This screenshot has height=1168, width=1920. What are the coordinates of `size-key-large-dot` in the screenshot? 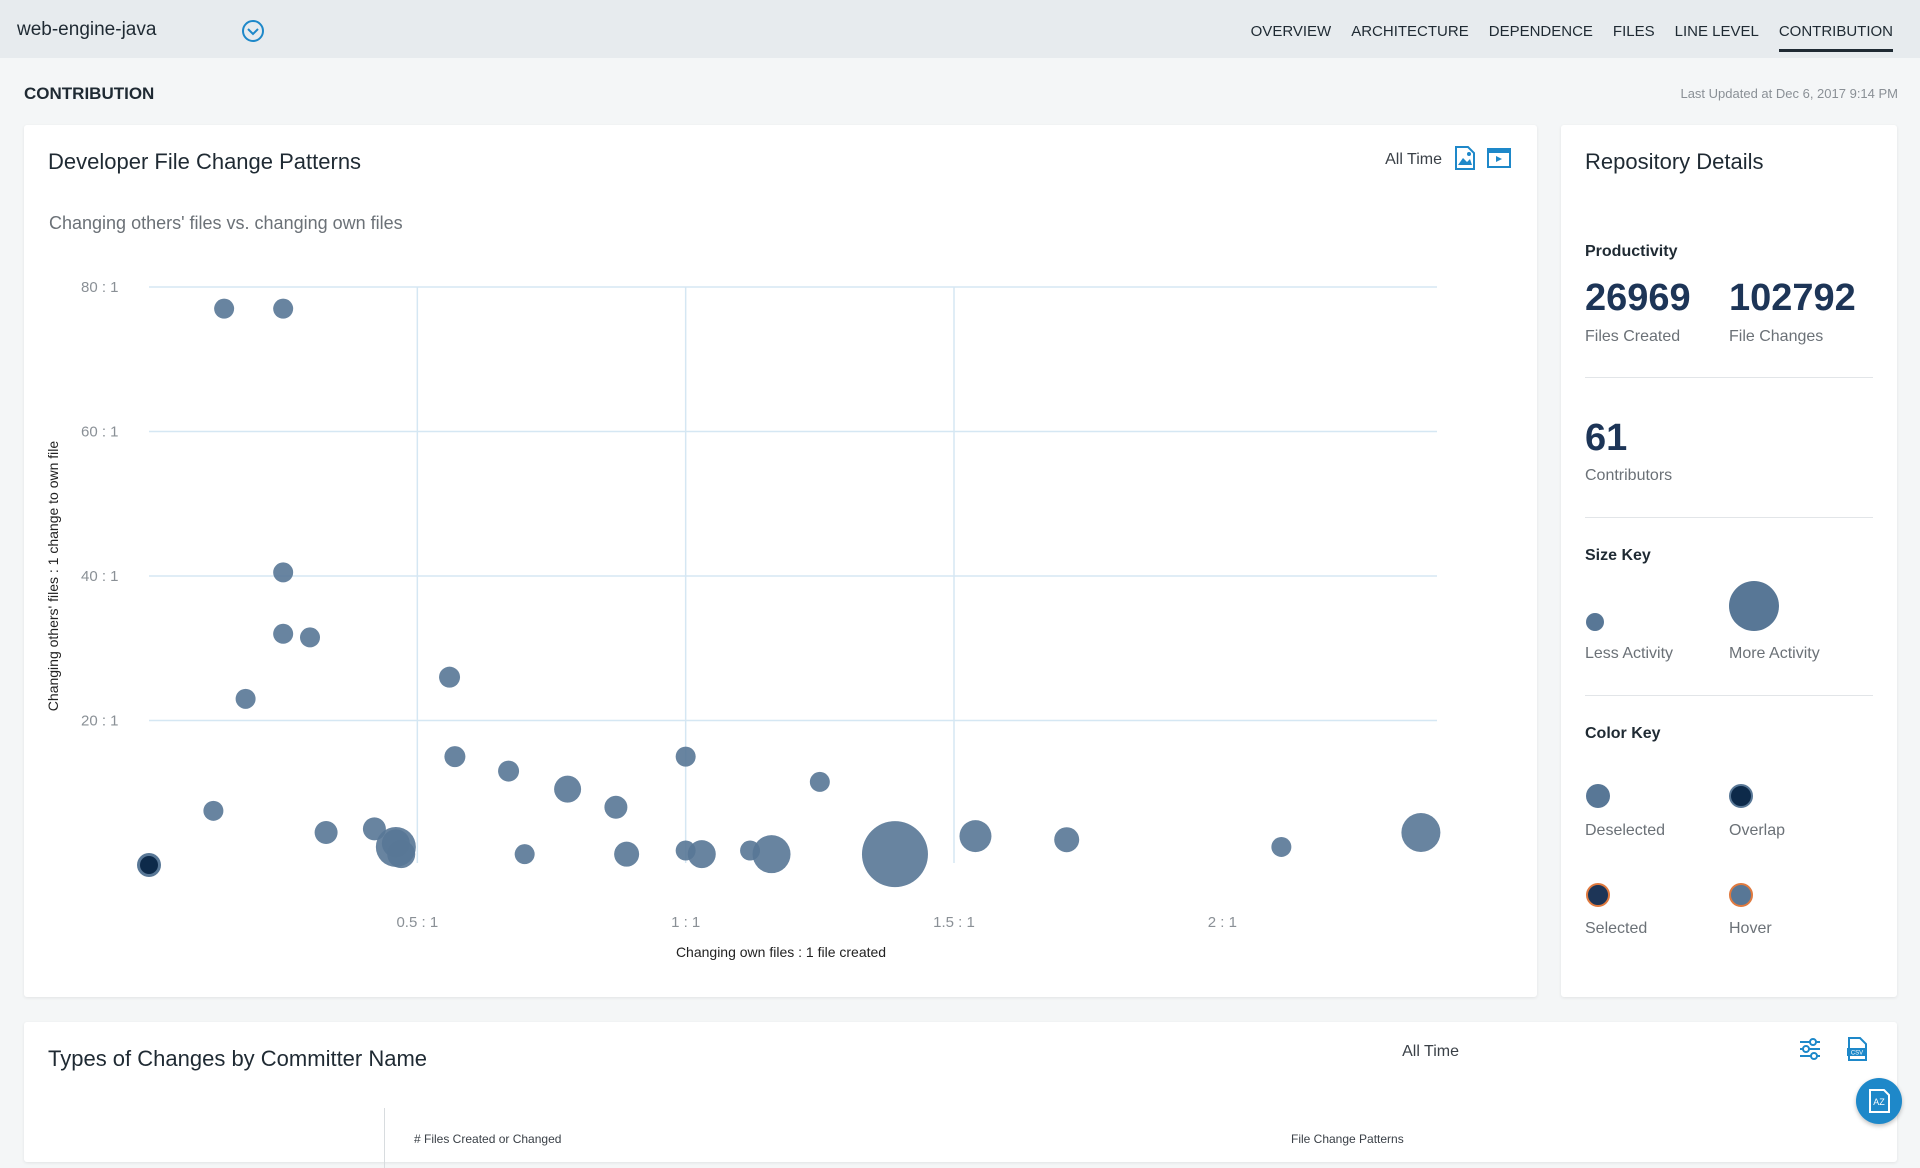 It's located at (1754, 606).